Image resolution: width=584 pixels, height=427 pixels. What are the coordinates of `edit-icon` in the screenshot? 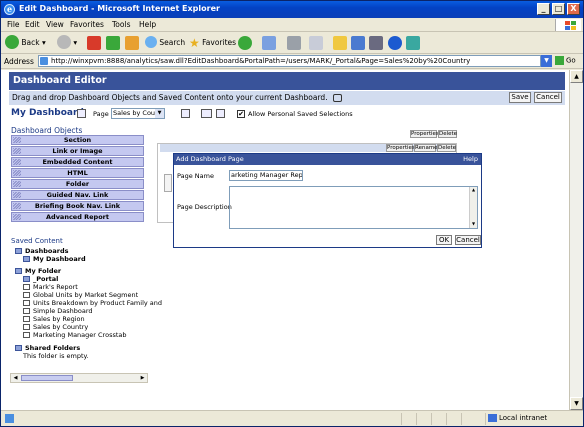 It's located at (316, 43).